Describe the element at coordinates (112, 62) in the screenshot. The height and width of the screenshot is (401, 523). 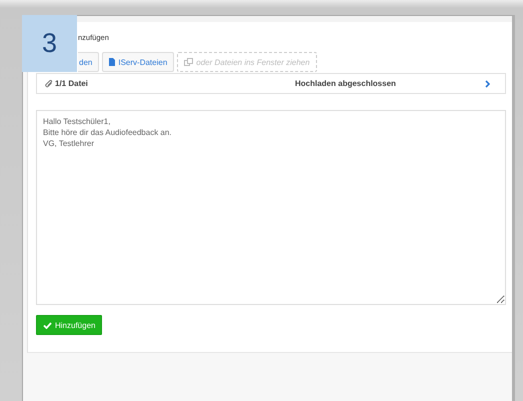
I see `document-icon` at that location.